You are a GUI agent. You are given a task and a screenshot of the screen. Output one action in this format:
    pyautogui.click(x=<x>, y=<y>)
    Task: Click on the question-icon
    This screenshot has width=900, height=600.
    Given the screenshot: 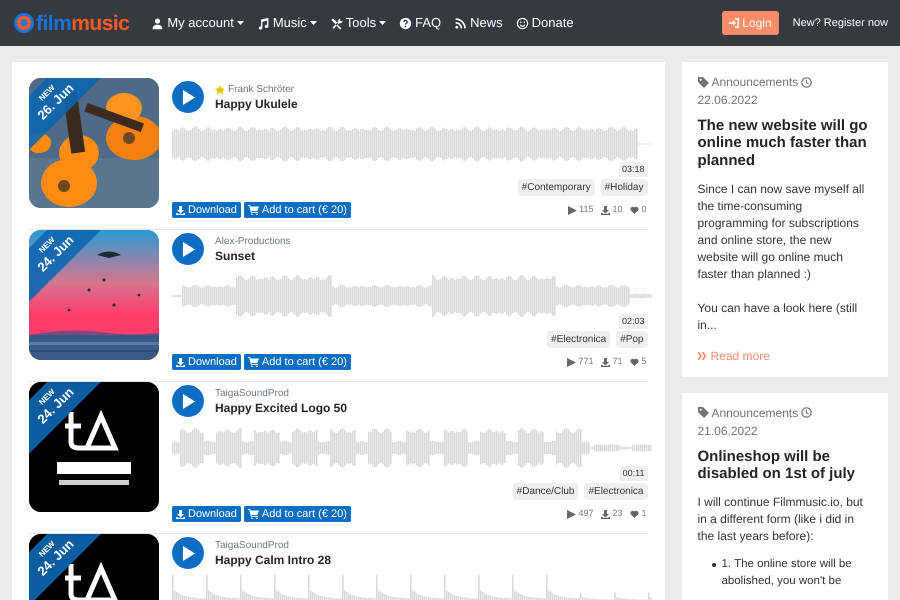 What is the action you would take?
    pyautogui.click(x=405, y=23)
    